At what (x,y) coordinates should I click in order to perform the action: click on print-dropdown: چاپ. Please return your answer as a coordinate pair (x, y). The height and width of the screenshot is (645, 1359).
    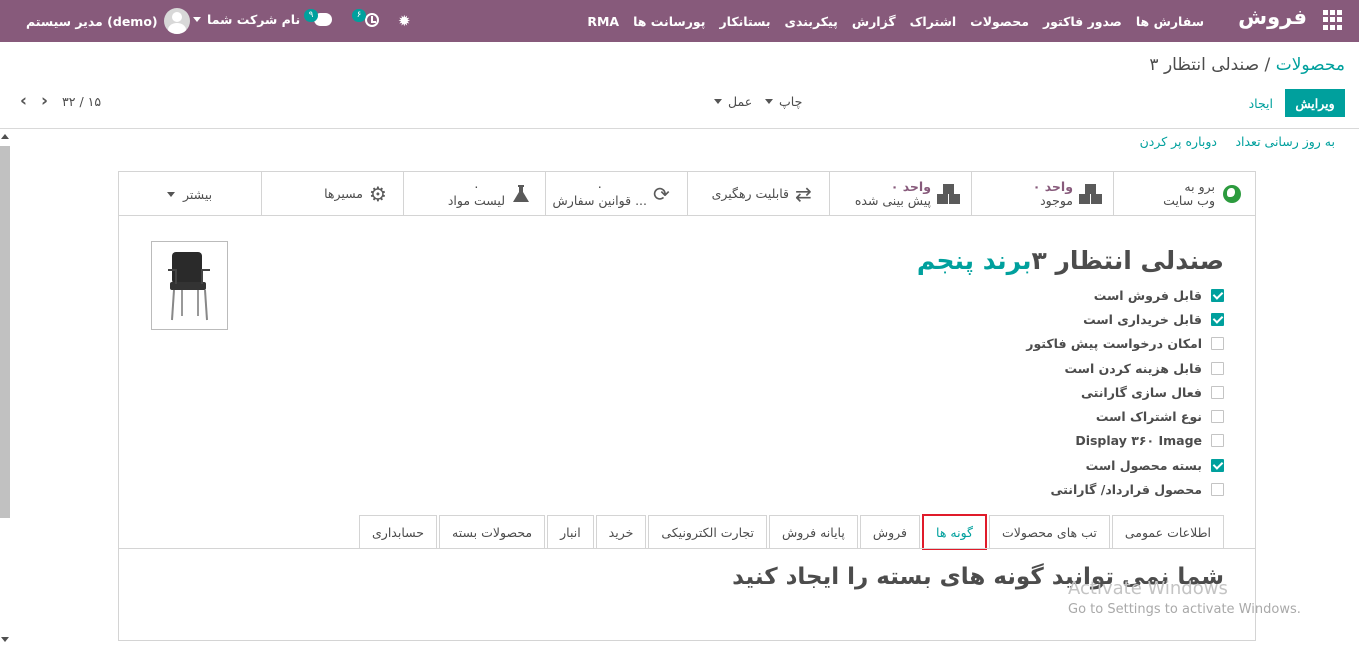
    Looking at the image, I should click on (783, 101).